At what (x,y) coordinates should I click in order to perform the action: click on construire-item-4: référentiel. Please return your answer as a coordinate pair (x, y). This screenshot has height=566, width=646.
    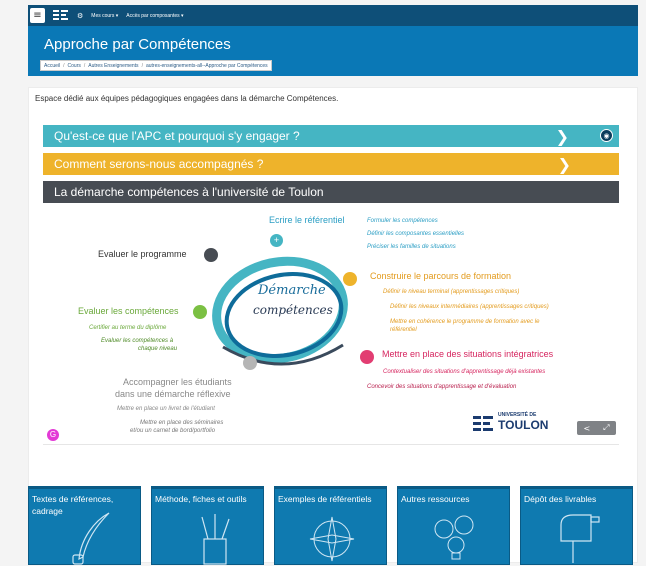
    Looking at the image, I should click on (403, 330).